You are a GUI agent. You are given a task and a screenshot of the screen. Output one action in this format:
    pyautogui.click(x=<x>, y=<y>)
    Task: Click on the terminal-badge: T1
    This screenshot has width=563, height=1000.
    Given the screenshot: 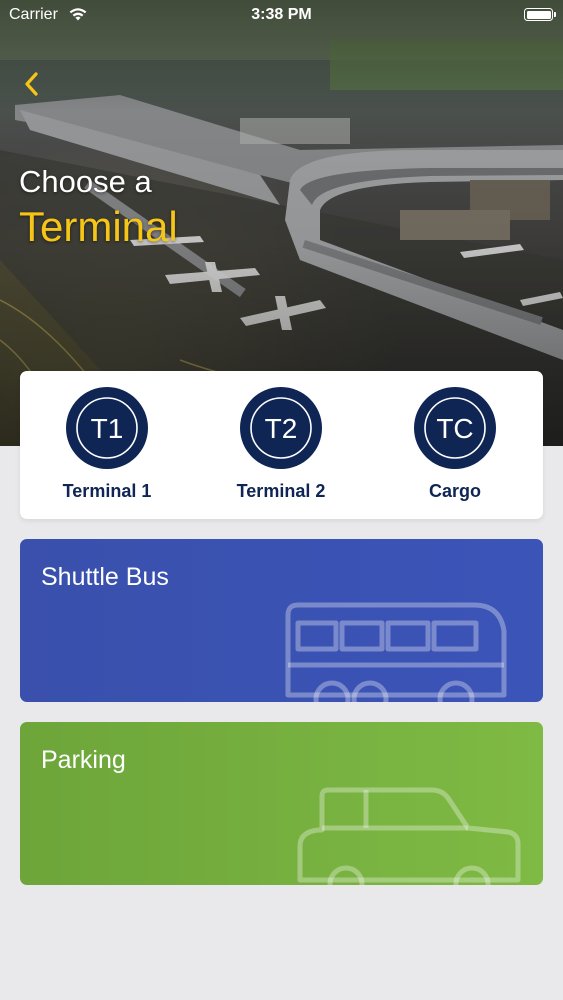 What is the action you would take?
    pyautogui.click(x=107, y=428)
    